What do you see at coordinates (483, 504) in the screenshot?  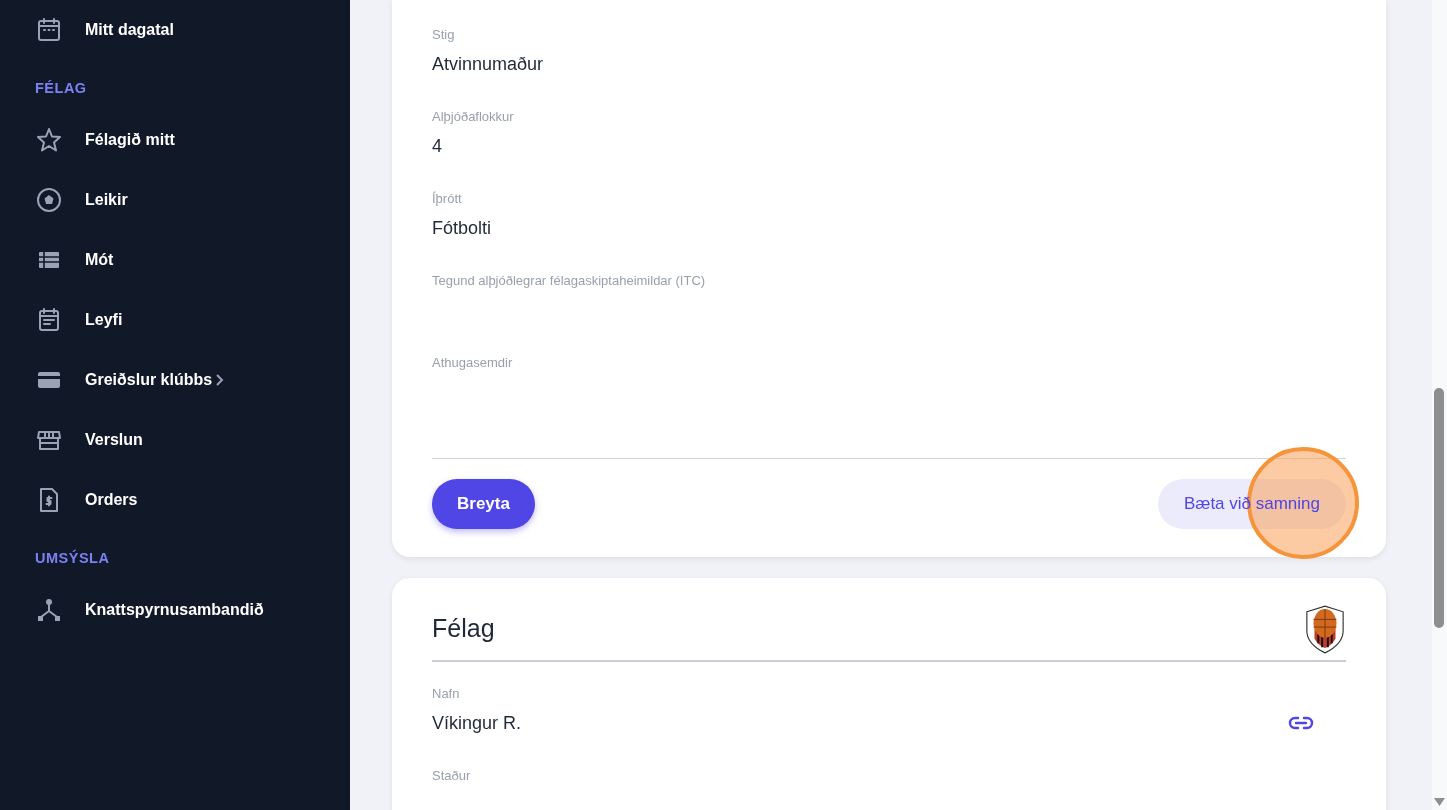 I see `edit-button: Breyta` at bounding box center [483, 504].